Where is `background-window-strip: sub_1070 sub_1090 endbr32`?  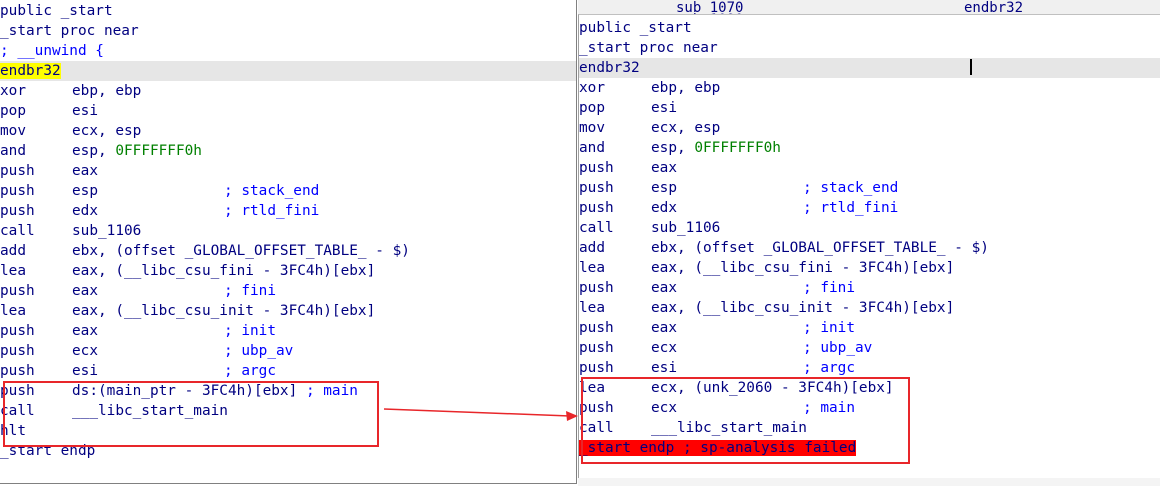
background-window-strip: sub_1070 sub_1090 endbr32 is located at coordinates (869, 14).